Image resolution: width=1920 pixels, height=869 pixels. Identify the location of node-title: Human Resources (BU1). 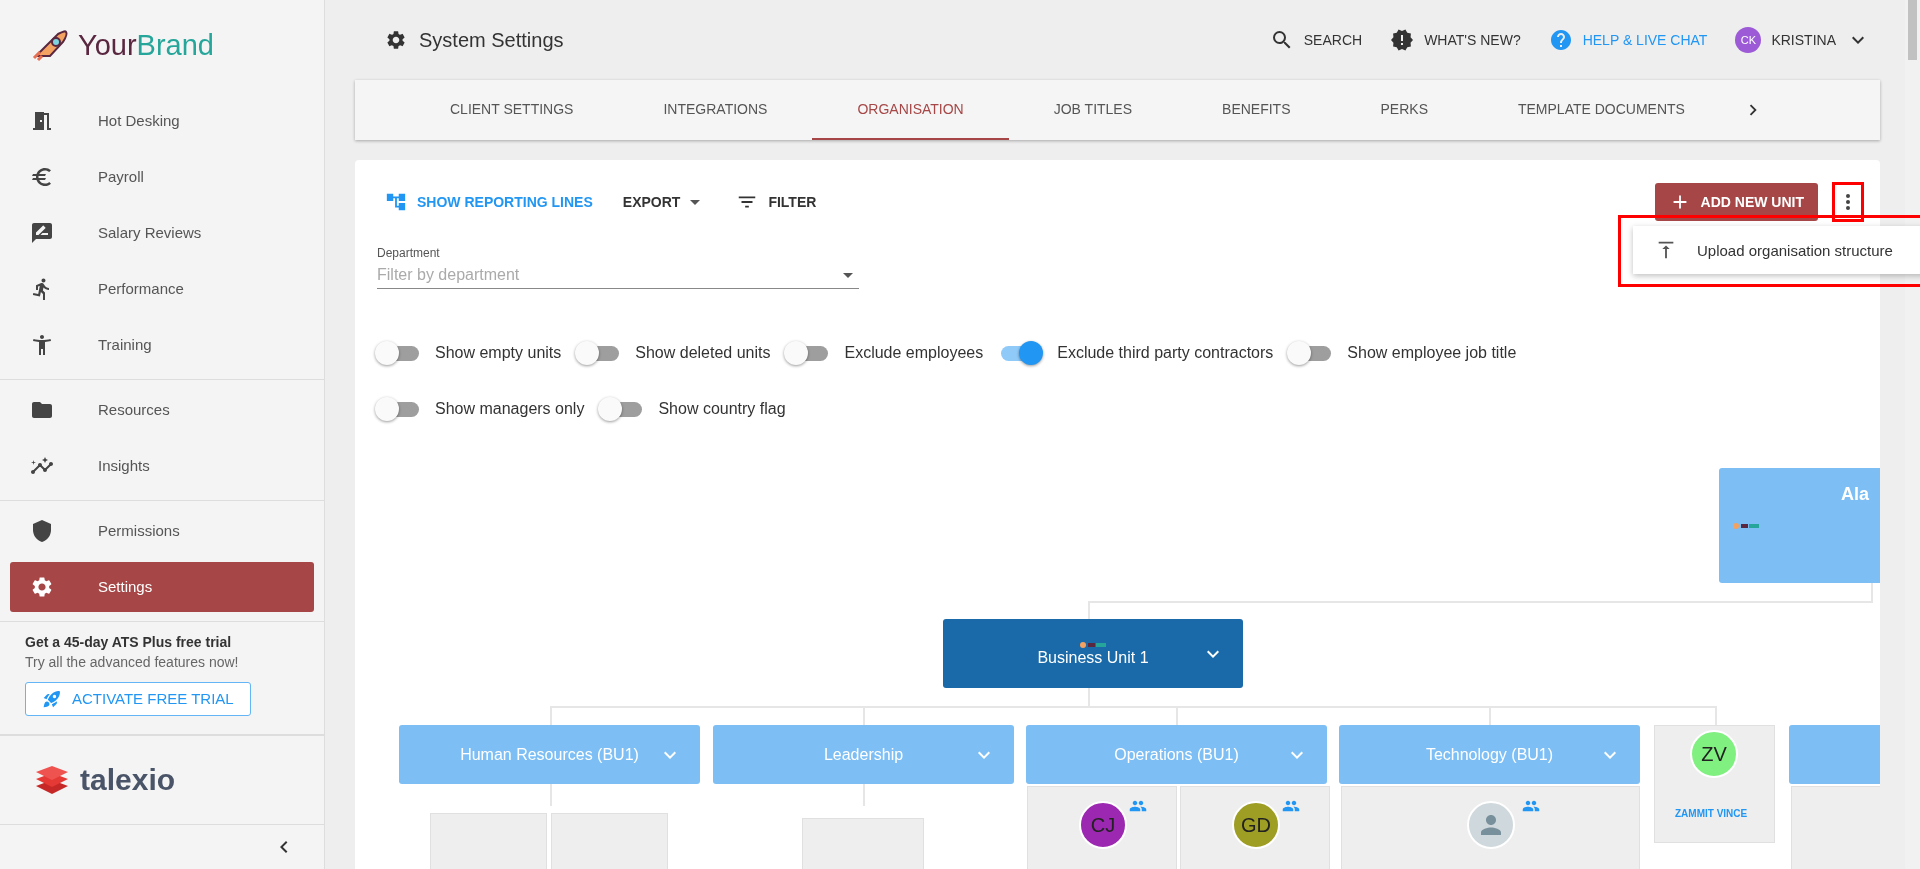
(549, 754).